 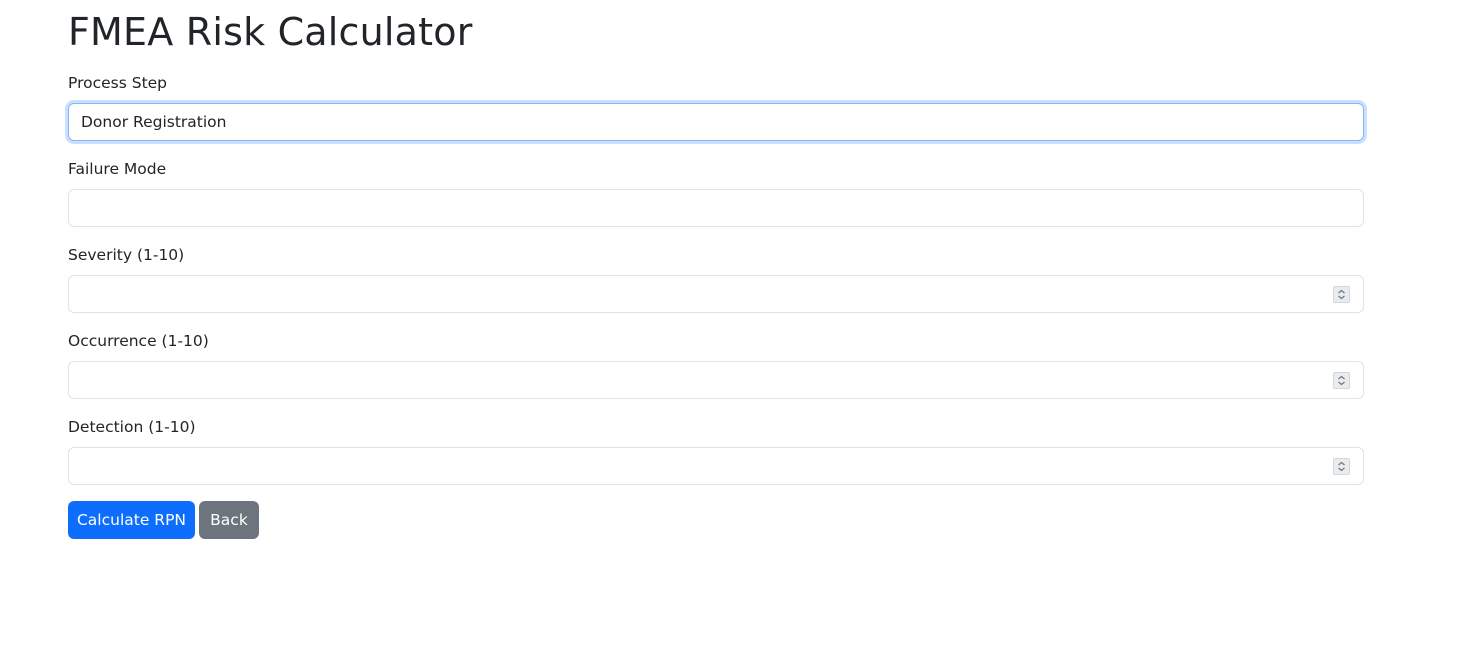 I want to click on process-step-input: Donor Registration, so click(x=716, y=122).